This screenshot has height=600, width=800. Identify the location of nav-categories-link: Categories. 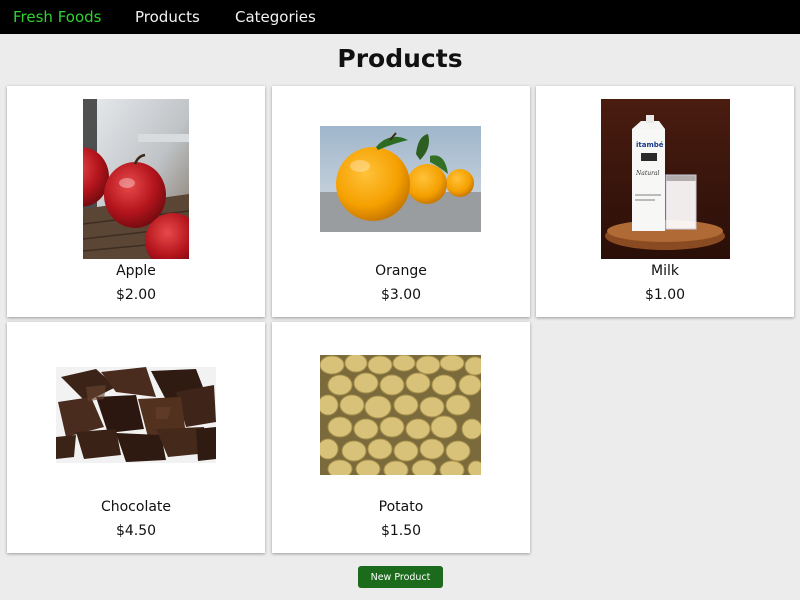
(275, 17).